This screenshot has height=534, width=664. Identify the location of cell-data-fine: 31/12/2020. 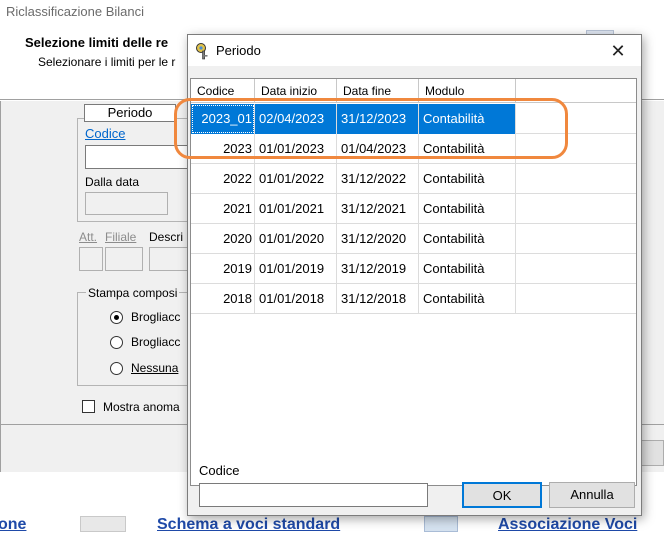
(378, 239).